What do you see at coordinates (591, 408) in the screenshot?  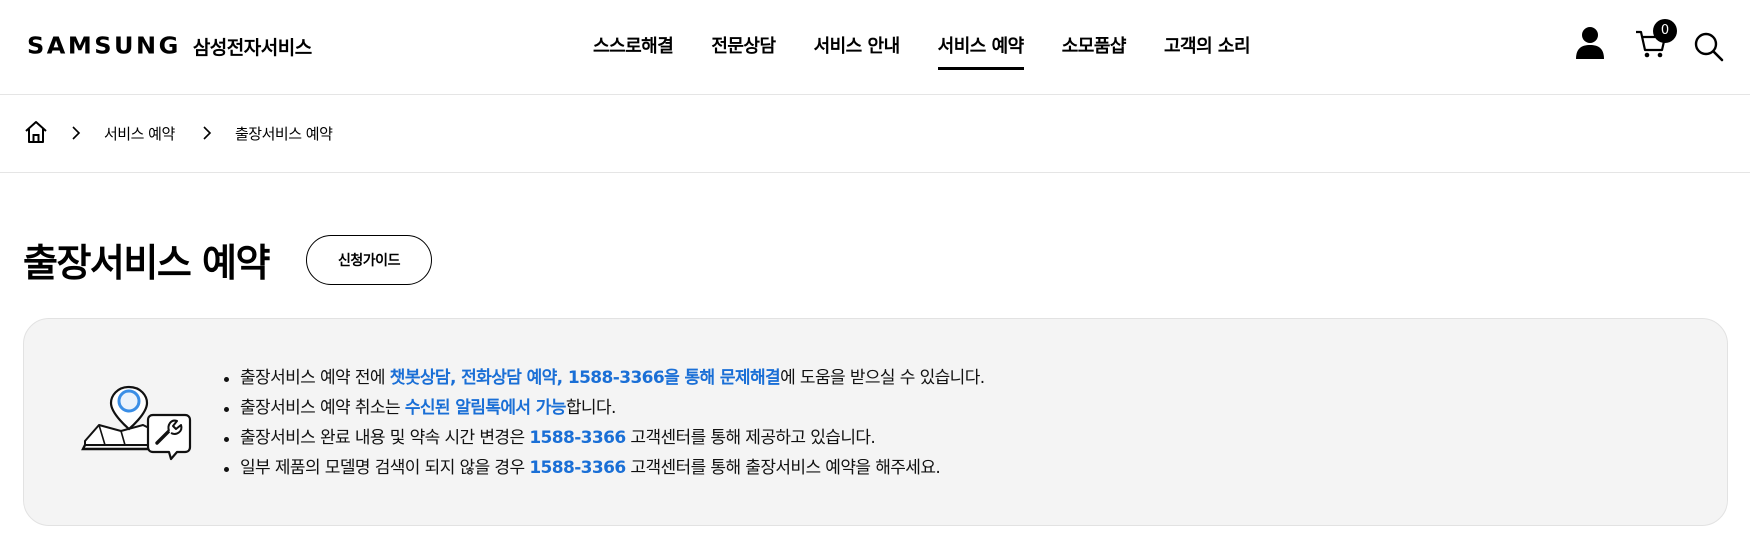 I see `notice-text: 합니다.` at bounding box center [591, 408].